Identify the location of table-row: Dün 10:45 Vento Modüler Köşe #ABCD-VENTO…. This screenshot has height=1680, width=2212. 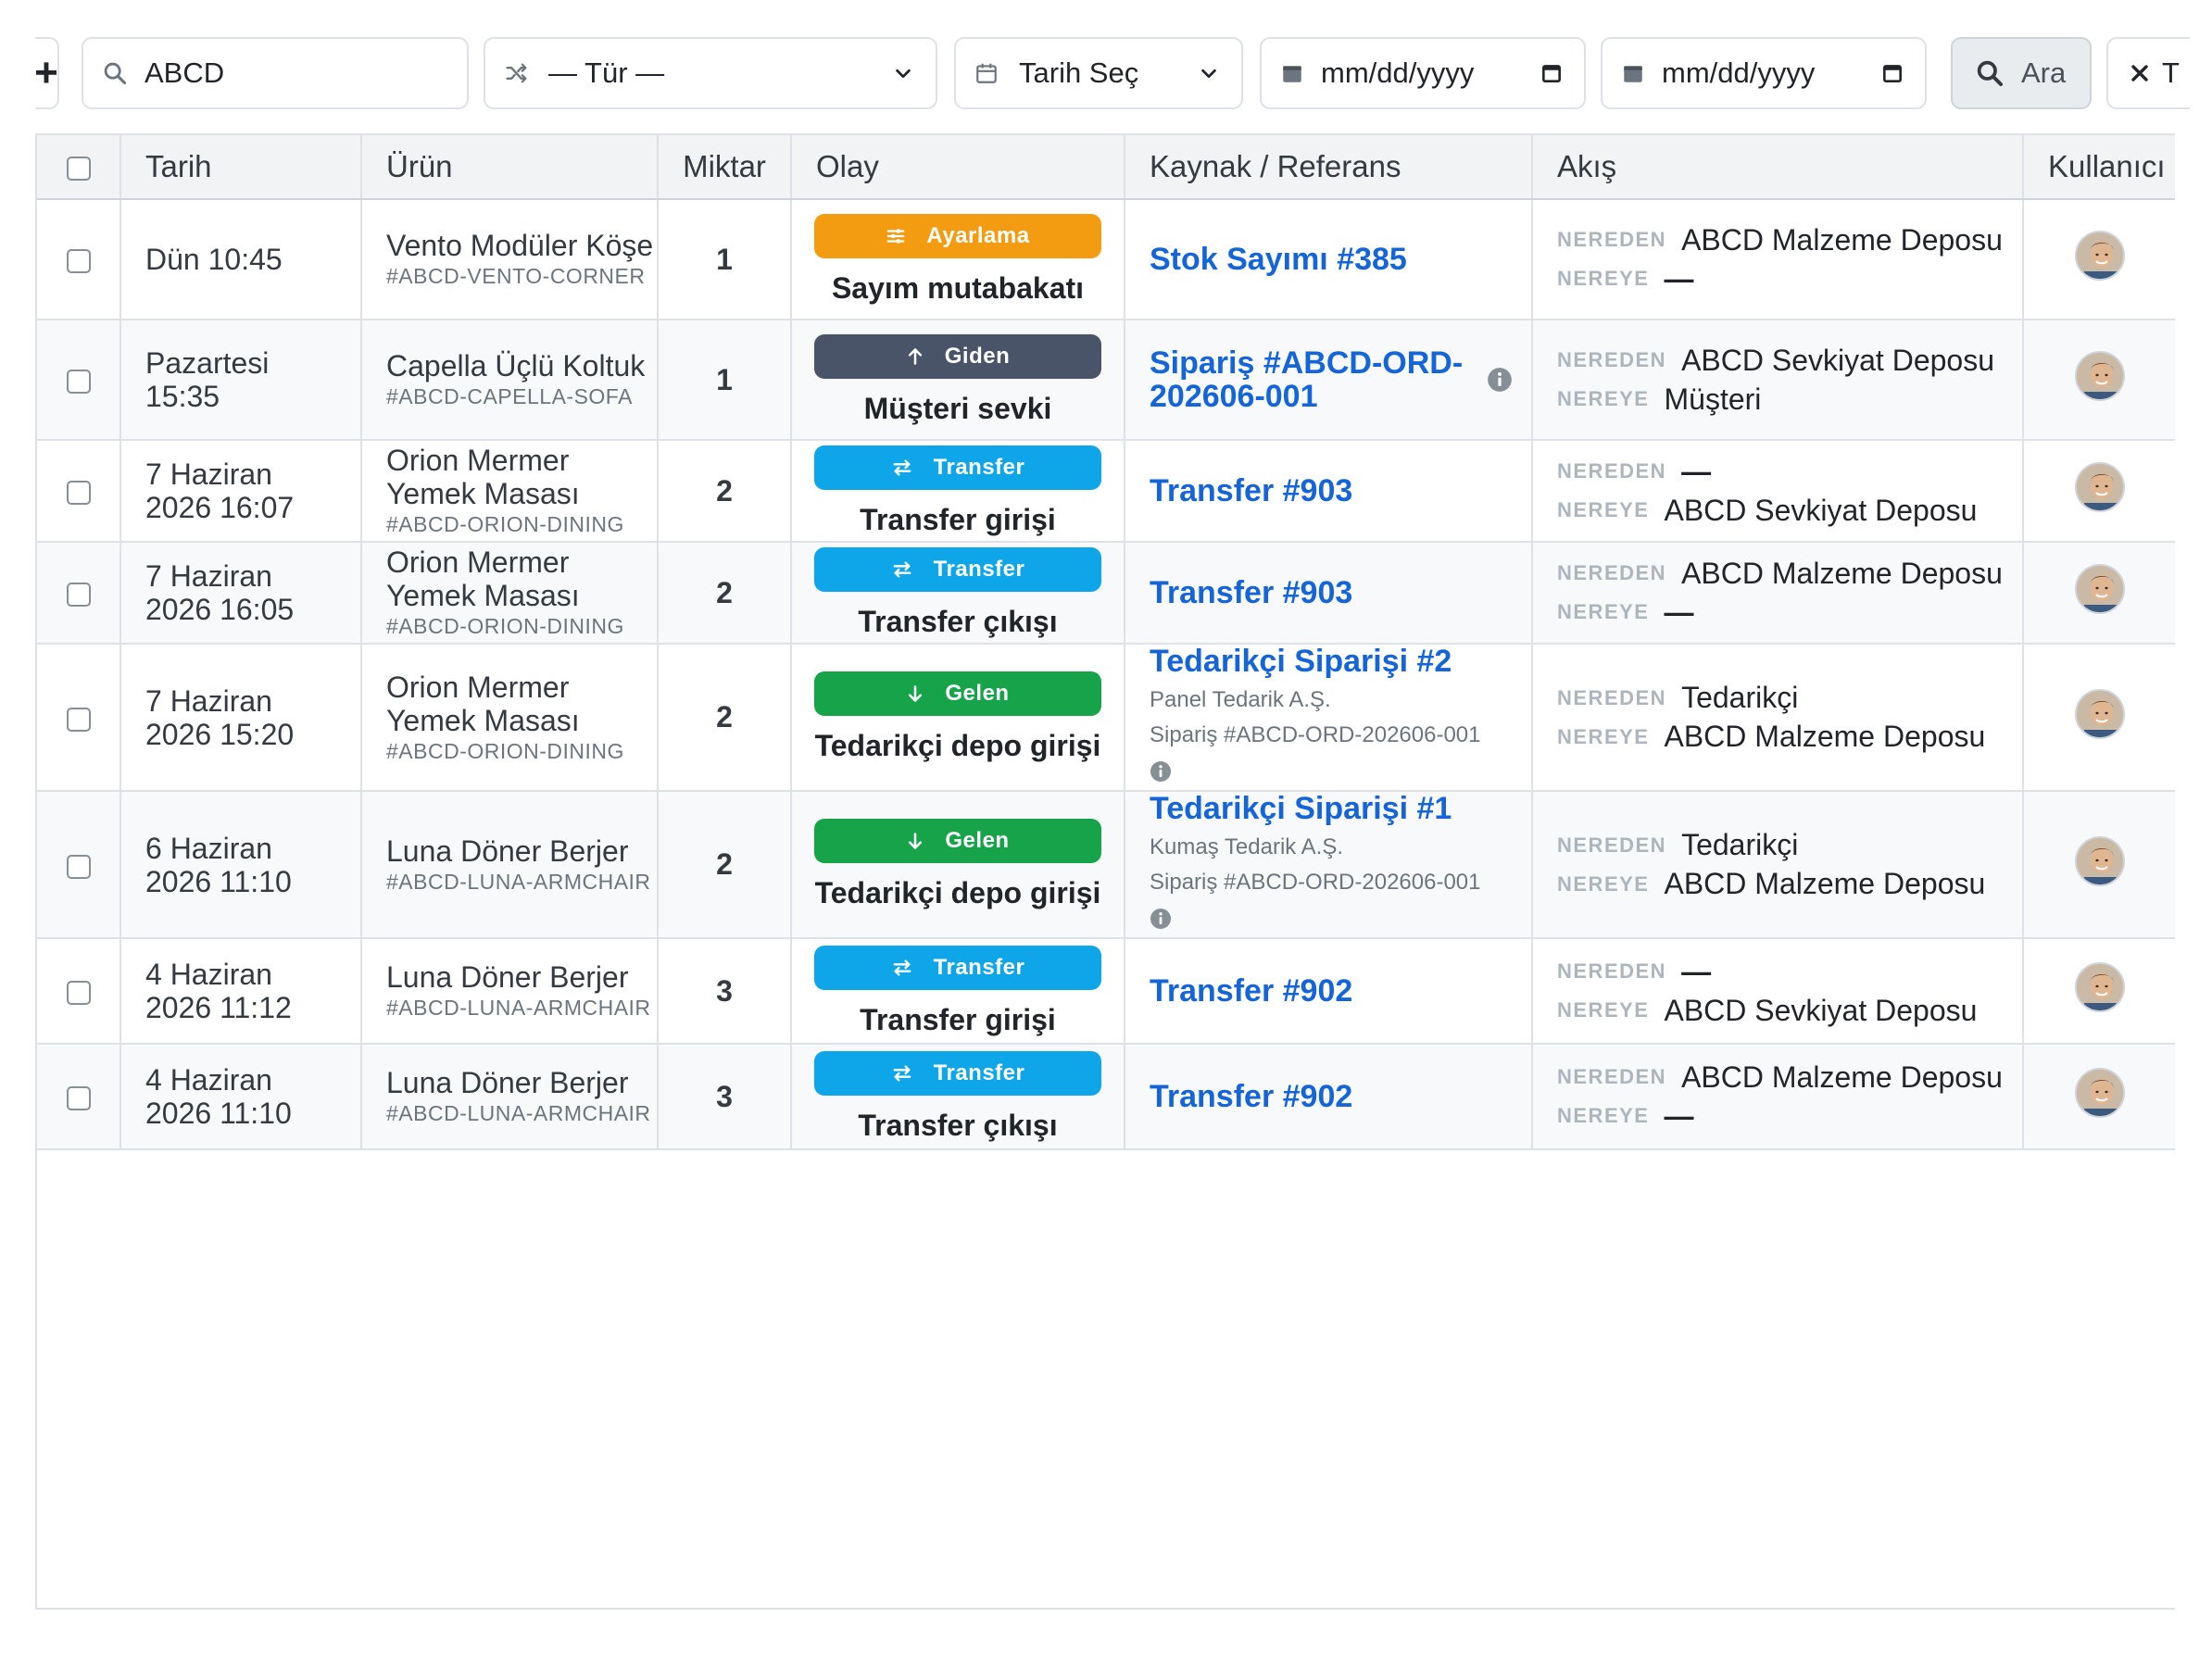
(1106, 259).